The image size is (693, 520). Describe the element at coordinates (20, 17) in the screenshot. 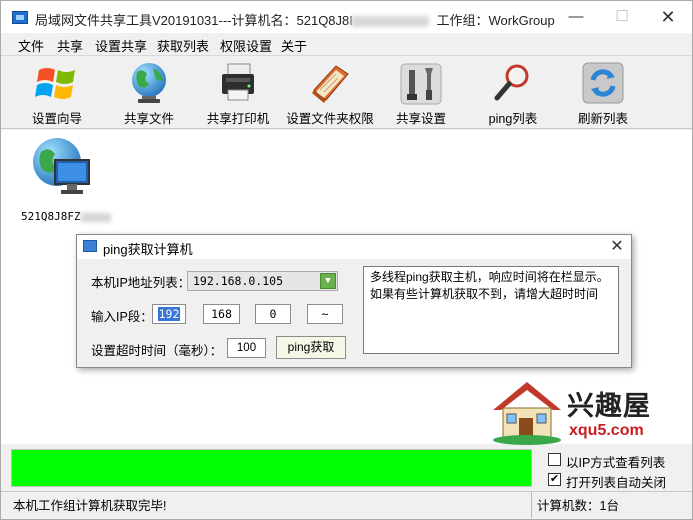

I see `app-icon` at that location.